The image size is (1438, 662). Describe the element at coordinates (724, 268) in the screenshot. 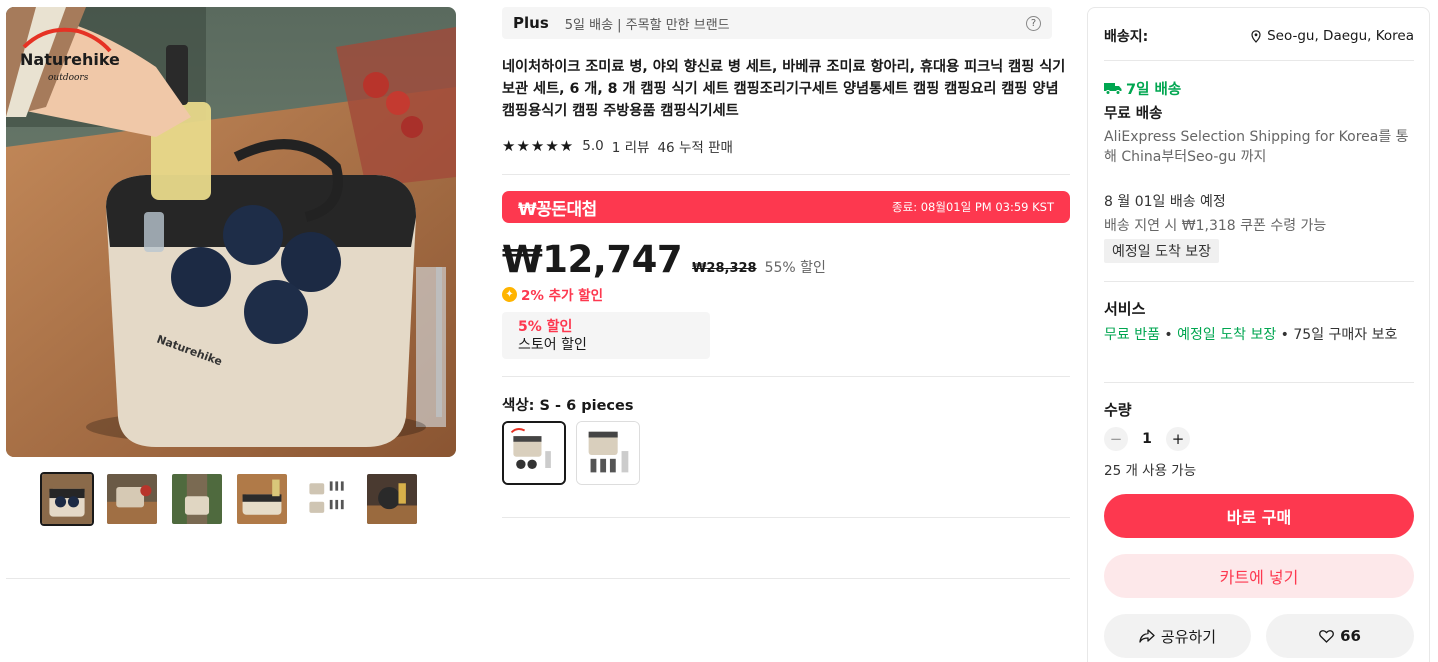

I see `original-price: ₩28,328` at that location.